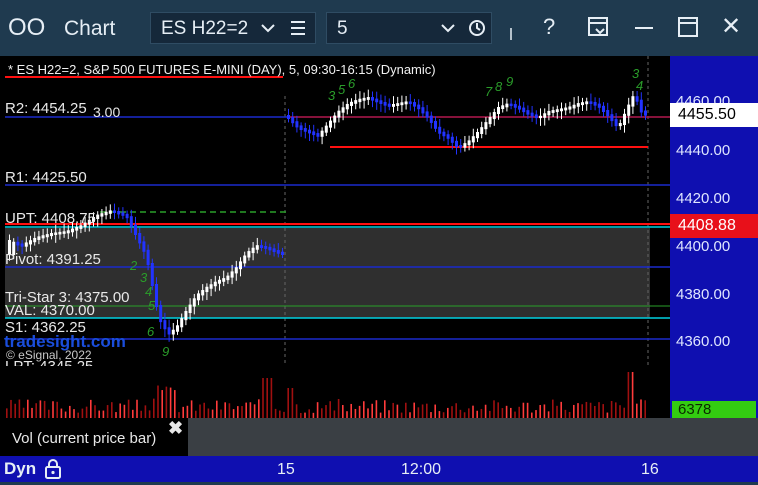 The height and width of the screenshot is (485, 758). I want to click on level-r2-label: R2: 4454.25, so click(46, 108).